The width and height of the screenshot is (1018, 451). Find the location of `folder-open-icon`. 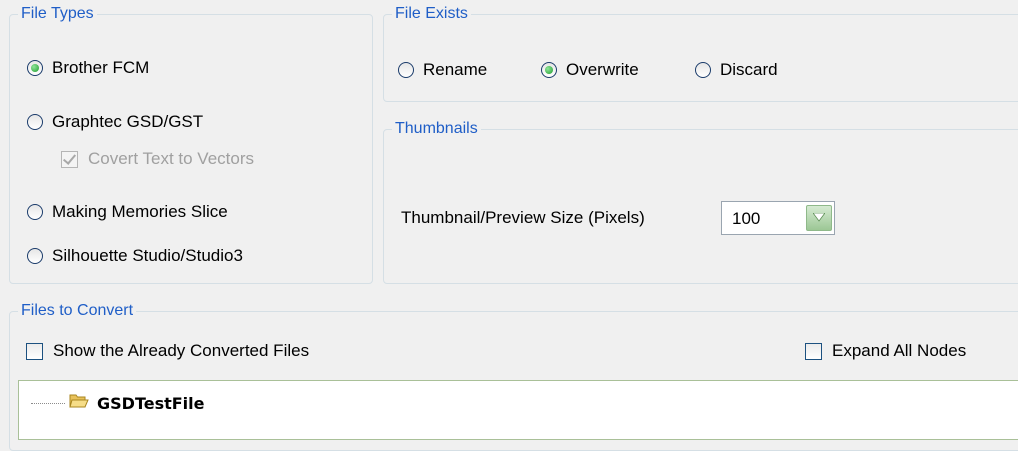

folder-open-icon is located at coordinates (79, 403).